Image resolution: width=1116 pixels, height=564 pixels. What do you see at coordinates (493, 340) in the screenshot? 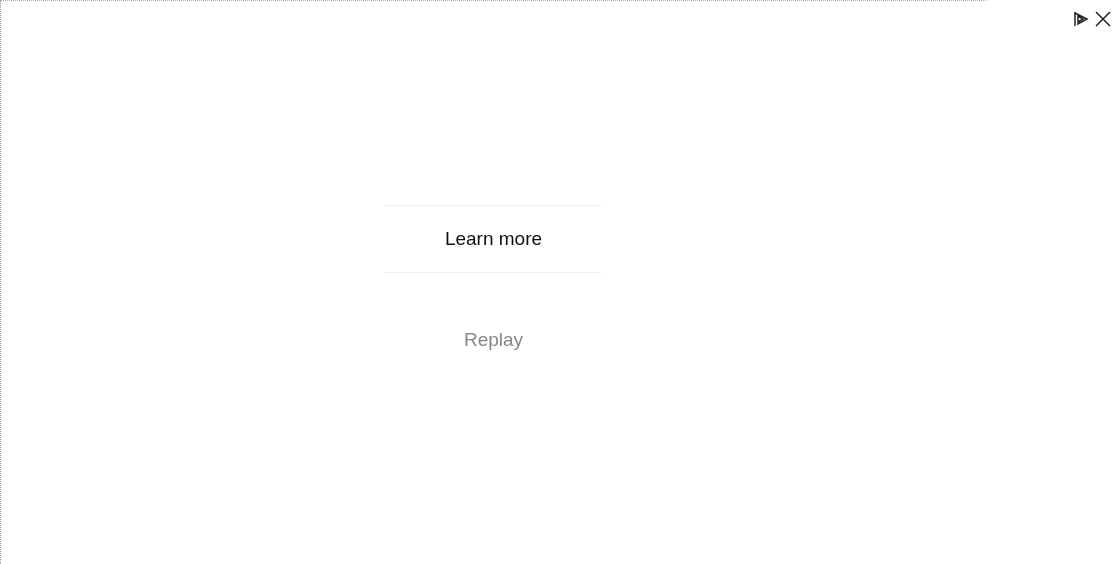
I see `replay-button: Replay` at bounding box center [493, 340].